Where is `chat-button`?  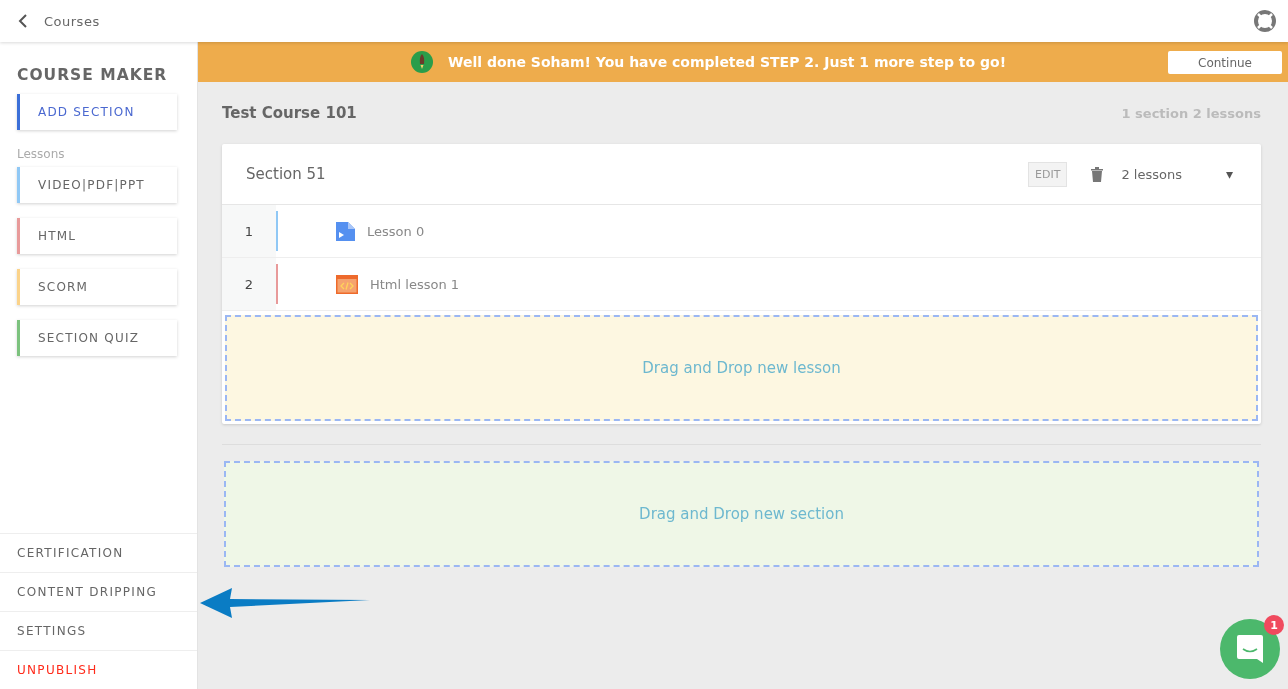
chat-button is located at coordinates (1250, 649).